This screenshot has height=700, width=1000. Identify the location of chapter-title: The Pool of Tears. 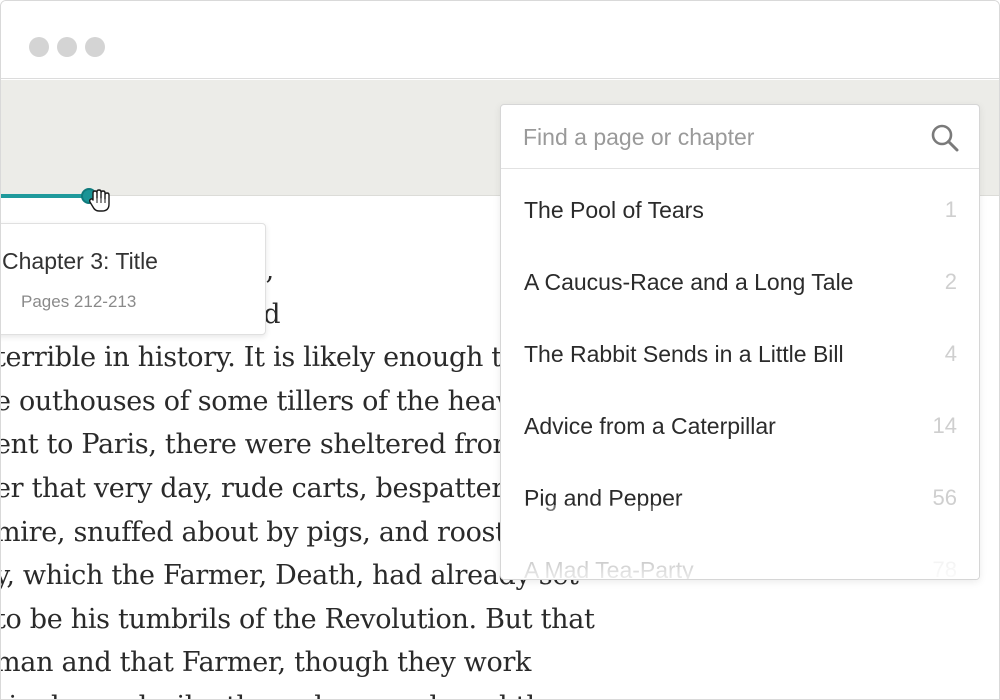
(614, 210).